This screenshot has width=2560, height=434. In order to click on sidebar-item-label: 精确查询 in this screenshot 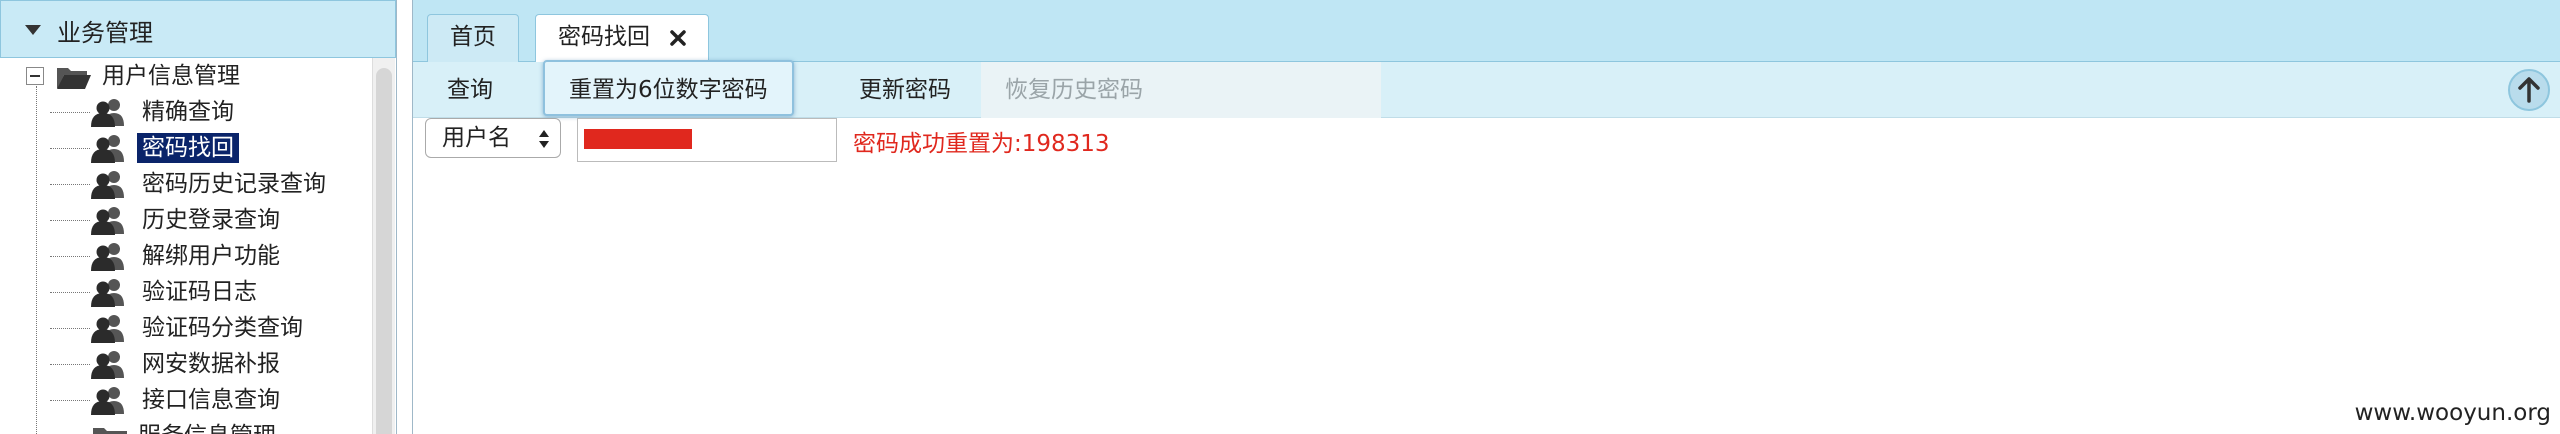, I will do `click(188, 112)`.